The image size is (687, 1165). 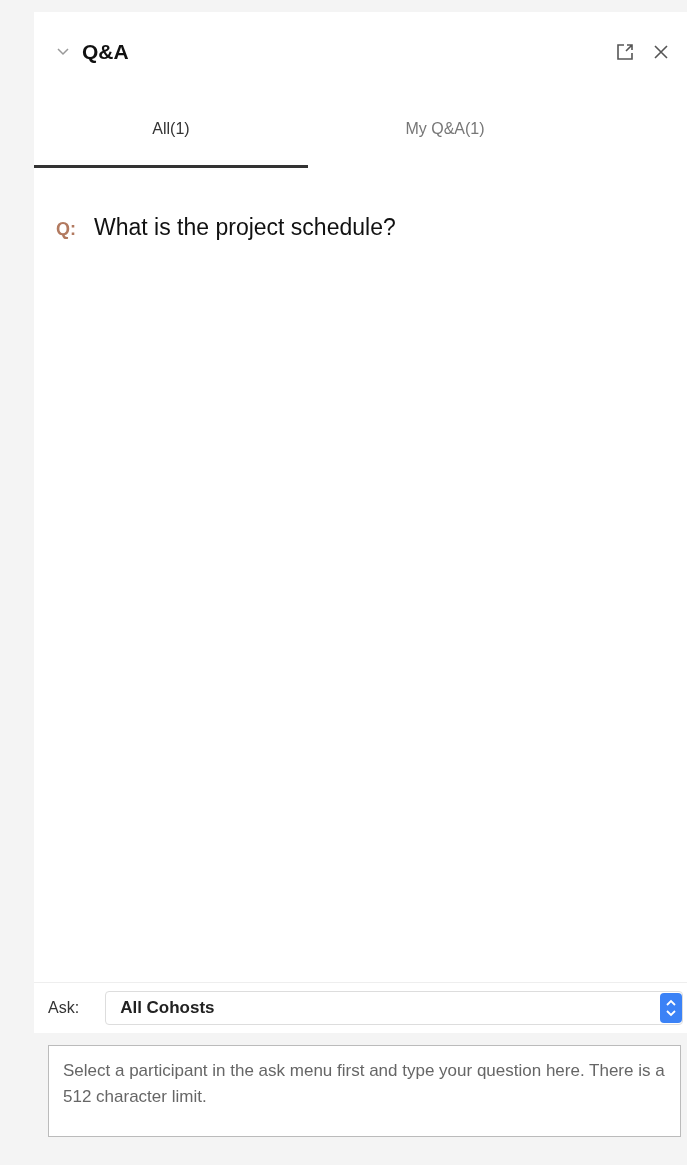 I want to click on question-input: Select a participant in the ask menu first and type your question here. There is a 512 character limit., so click(x=364, y=1091).